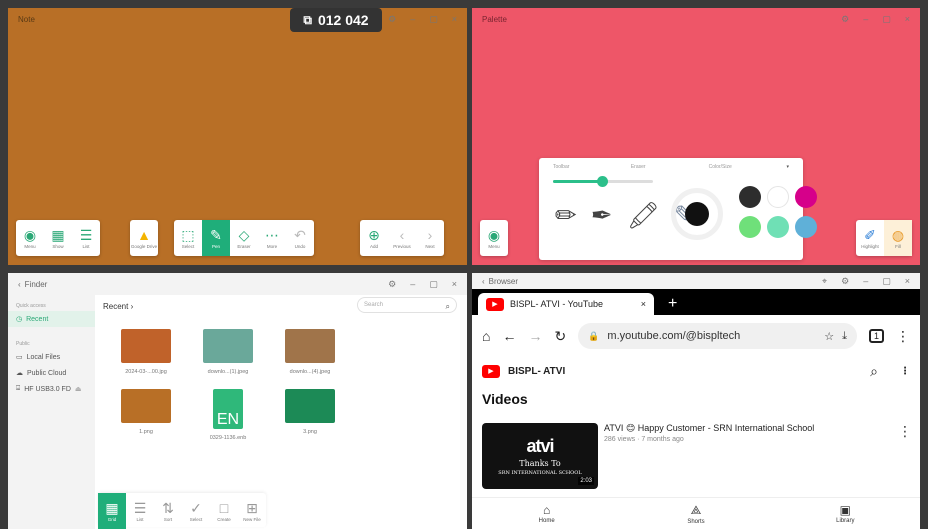 Image resolution: width=928 pixels, height=529 pixels. What do you see at coordinates (188, 238) in the screenshot?
I see `select-tool-button: ⬚ Select` at bounding box center [188, 238].